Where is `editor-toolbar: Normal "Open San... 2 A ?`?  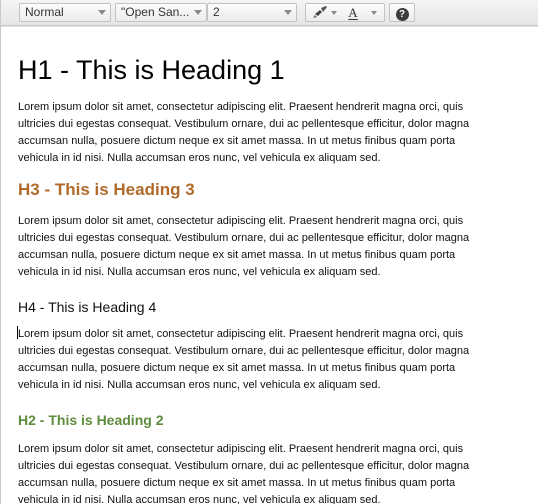 editor-toolbar: Normal "Open San... 2 A ? is located at coordinates (269, 13).